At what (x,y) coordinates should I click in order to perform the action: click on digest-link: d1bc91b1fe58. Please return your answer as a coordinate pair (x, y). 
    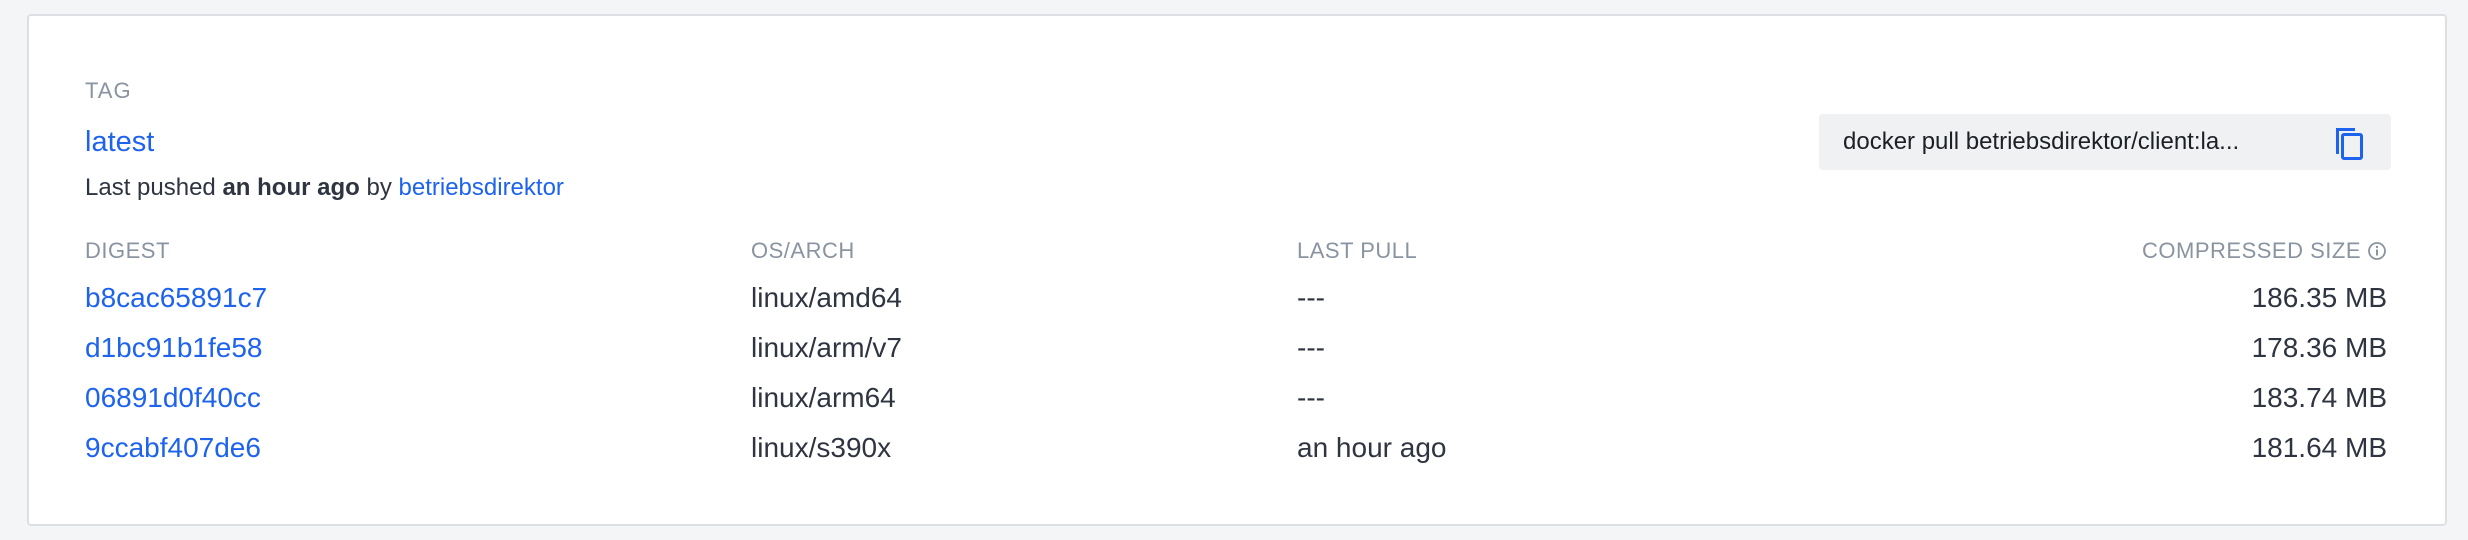
    Looking at the image, I should click on (174, 348).